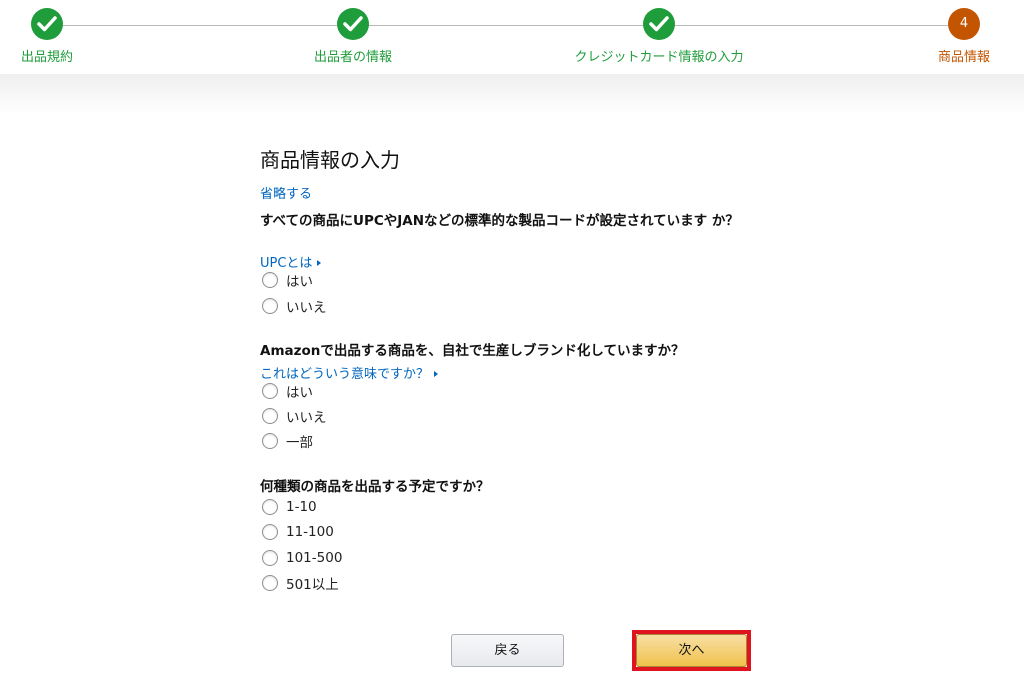  What do you see at coordinates (286, 192) in the screenshot?
I see `skip-link: 省略する` at bounding box center [286, 192].